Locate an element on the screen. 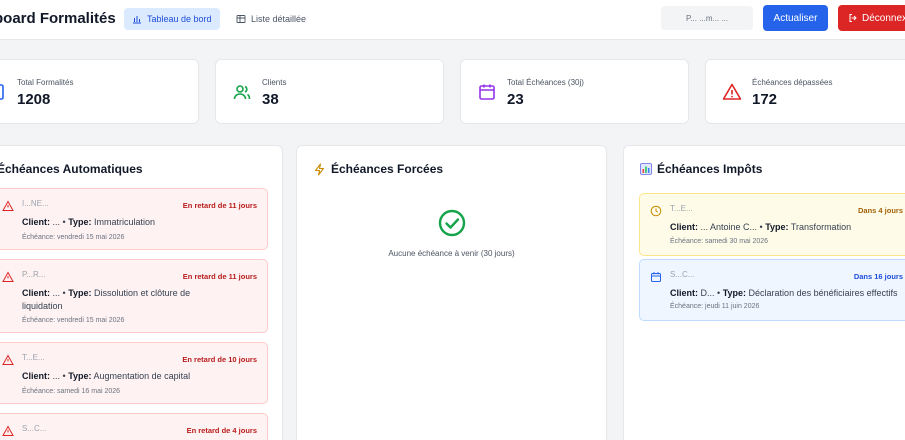 The width and height of the screenshot is (905, 440). panel-title-text: Échéances Forcées is located at coordinates (387, 169).